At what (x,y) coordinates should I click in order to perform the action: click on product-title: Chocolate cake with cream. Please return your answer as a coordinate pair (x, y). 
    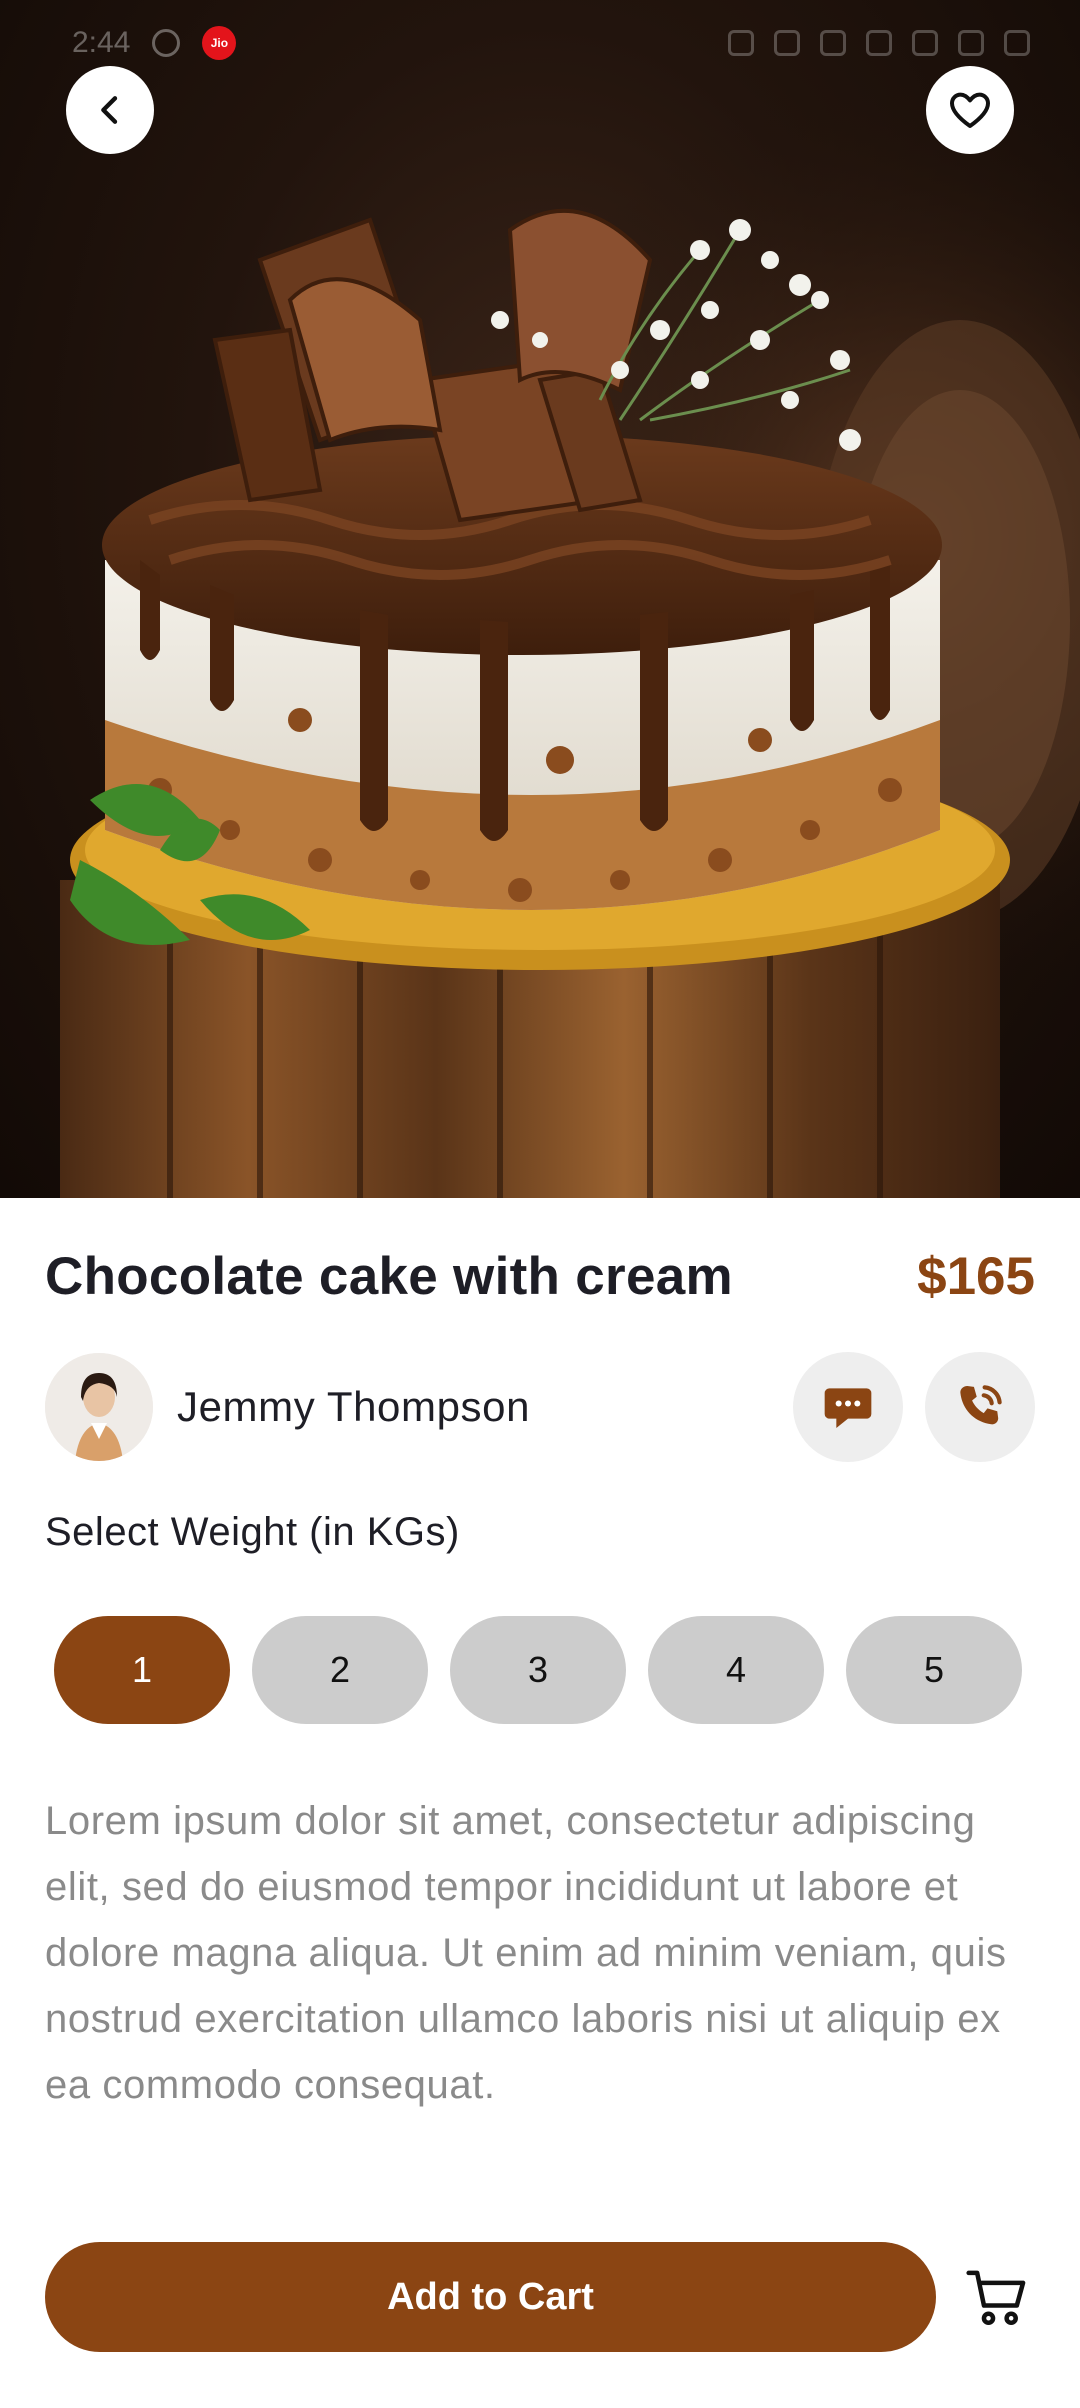
    Looking at the image, I should click on (389, 1276).